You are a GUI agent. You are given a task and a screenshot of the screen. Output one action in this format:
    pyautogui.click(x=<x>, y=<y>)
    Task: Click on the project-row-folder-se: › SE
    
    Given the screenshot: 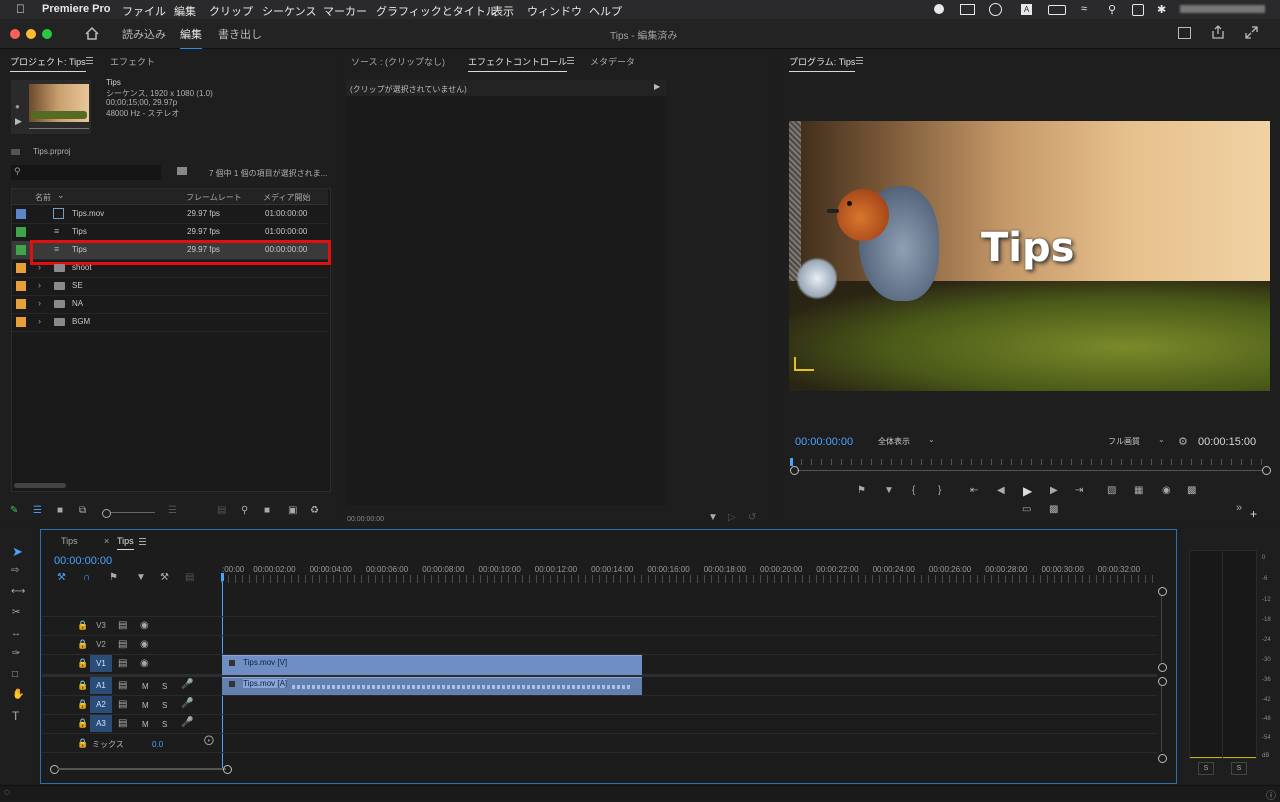 What is the action you would take?
    pyautogui.click(x=170, y=286)
    